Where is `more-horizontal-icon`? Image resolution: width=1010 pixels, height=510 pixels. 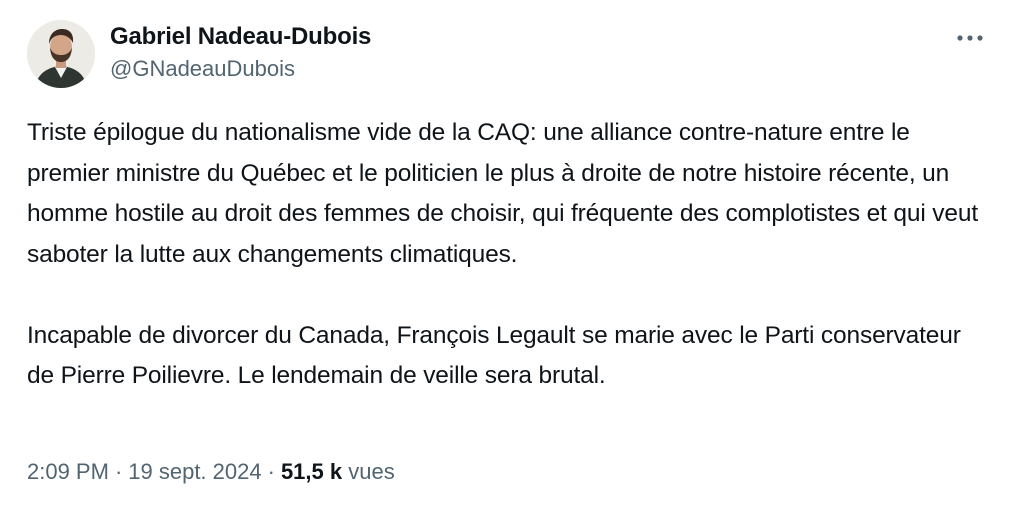 more-horizontal-icon is located at coordinates (970, 38).